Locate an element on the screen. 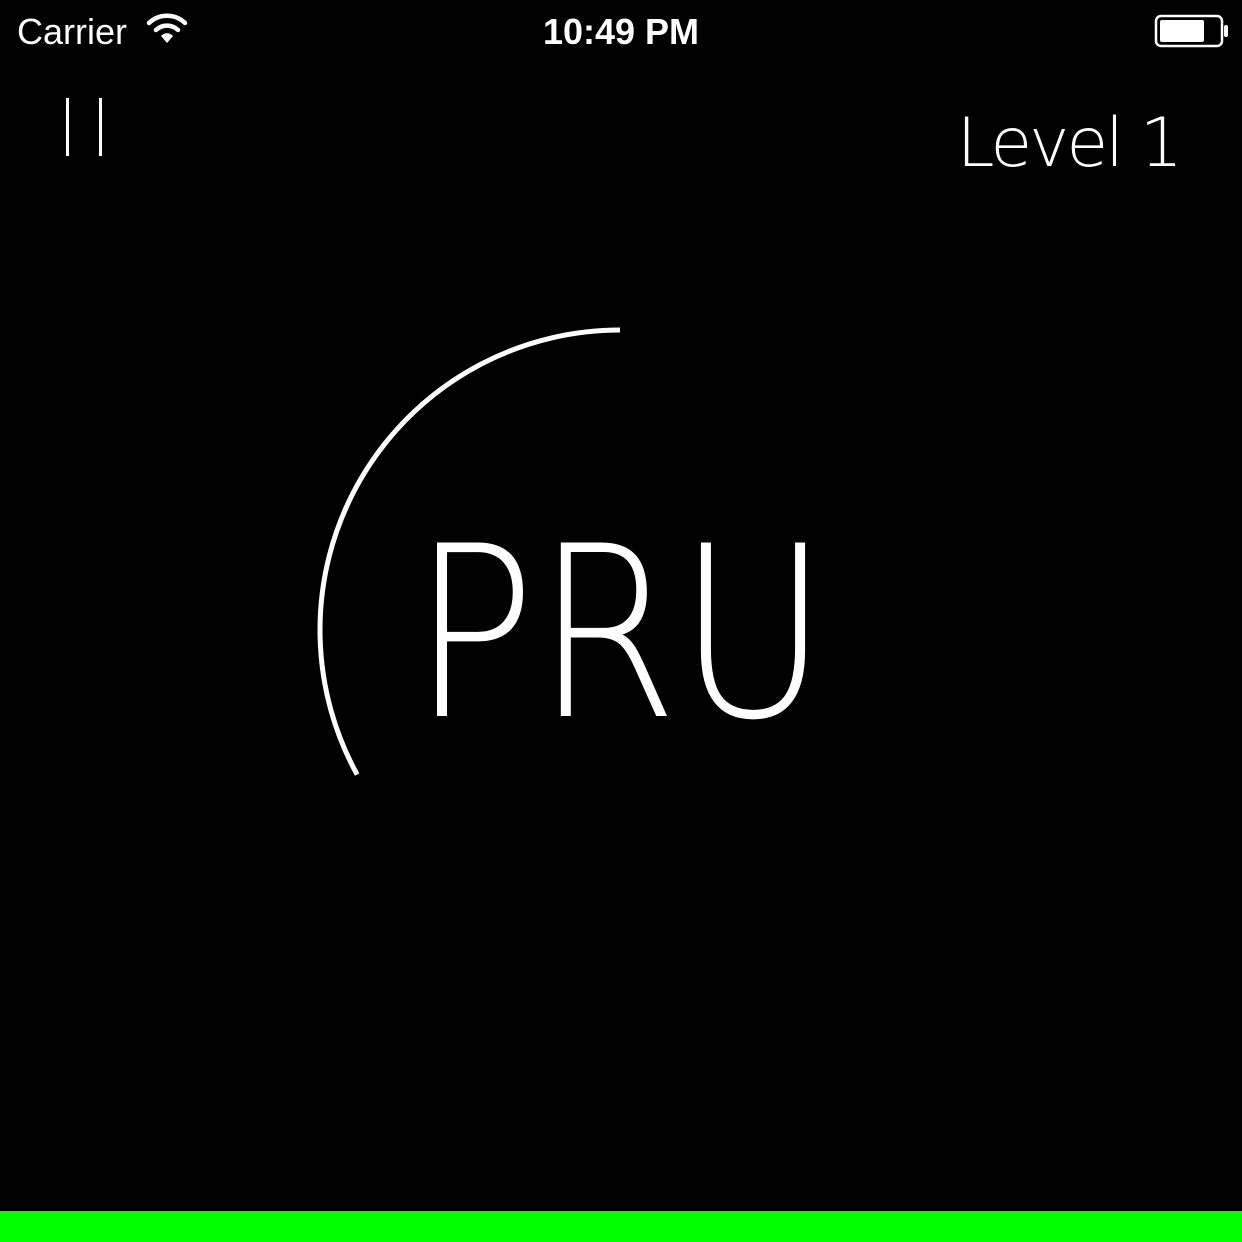 The height and width of the screenshot is (1242, 1242). timer-bar-fill is located at coordinates (621, 1226).